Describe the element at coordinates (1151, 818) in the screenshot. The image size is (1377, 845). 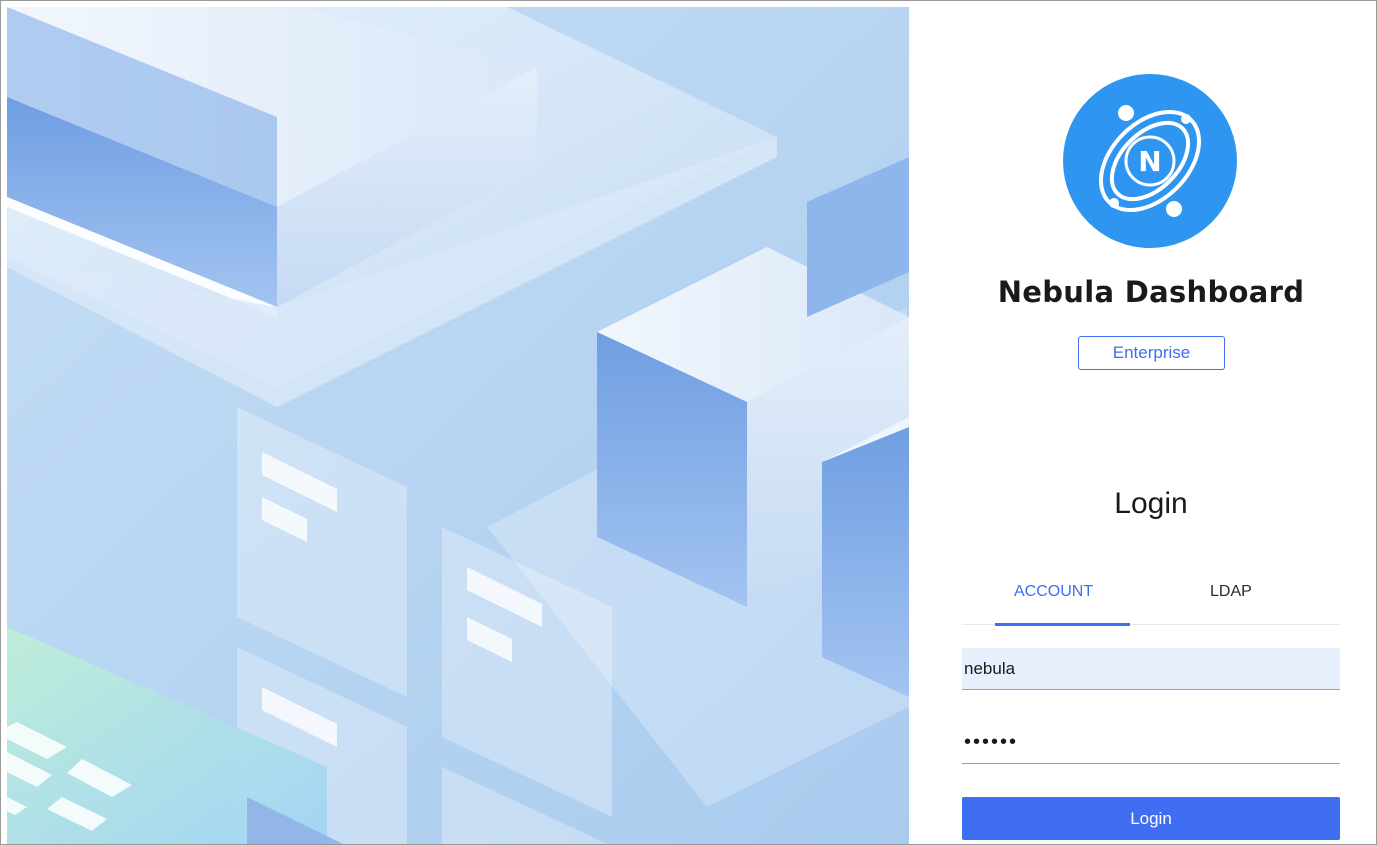
I see `login-button: Login` at that location.